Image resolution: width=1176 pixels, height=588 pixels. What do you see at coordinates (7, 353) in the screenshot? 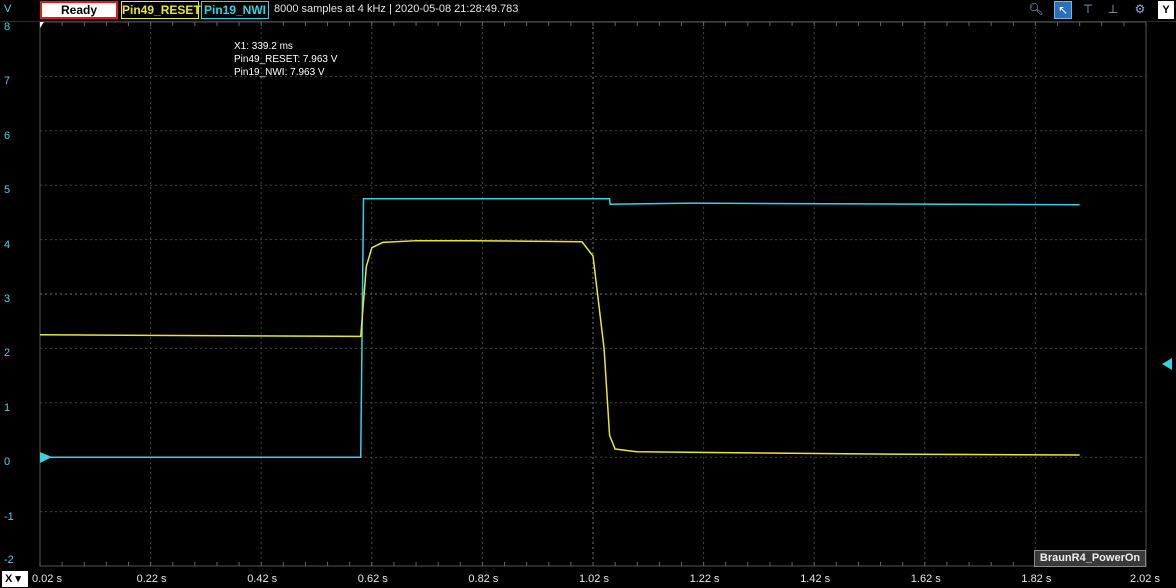
I see `y-tick-label: 2` at bounding box center [7, 353].